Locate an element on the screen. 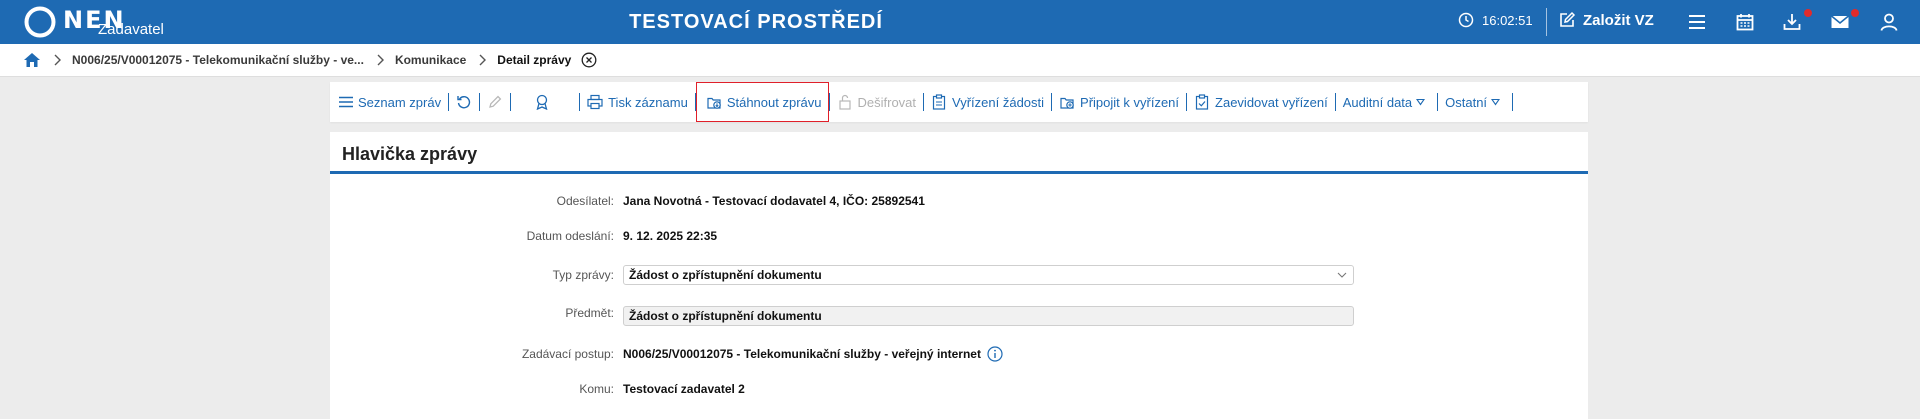  refresh-icon is located at coordinates (464, 102).